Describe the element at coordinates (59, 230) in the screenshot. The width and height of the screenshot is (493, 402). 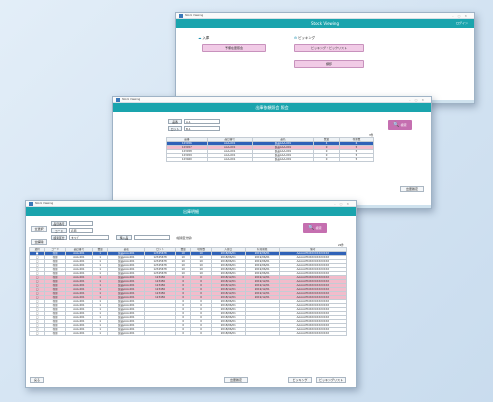
I see `code-label: コード` at that location.